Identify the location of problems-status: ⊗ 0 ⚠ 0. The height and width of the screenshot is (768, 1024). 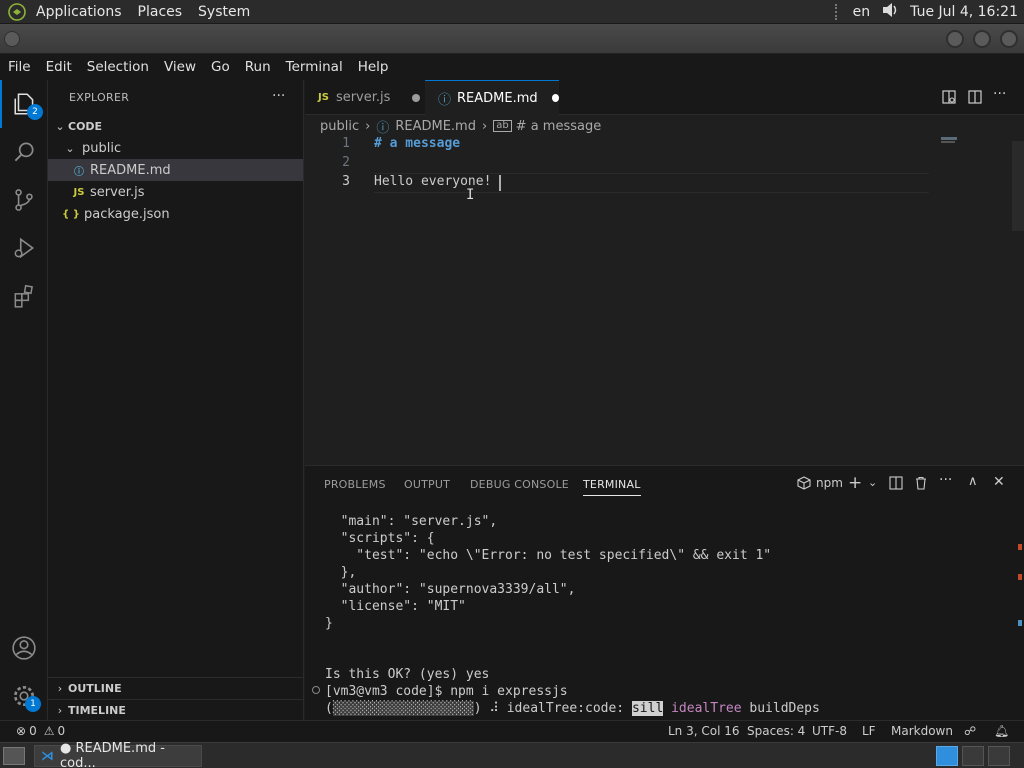
(40, 731).